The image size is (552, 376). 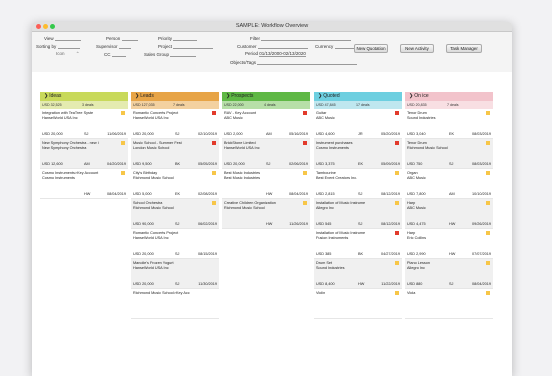 What do you see at coordinates (68, 46) in the screenshot?
I see `sorting-field` at bounding box center [68, 46].